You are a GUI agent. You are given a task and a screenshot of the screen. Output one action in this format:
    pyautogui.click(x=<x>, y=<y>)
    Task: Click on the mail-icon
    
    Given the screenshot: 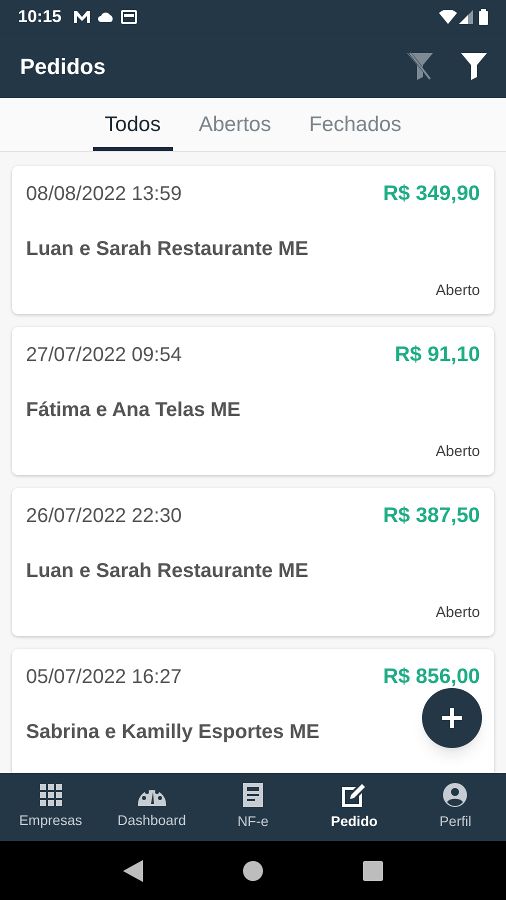 What is the action you would take?
    pyautogui.click(x=82, y=17)
    